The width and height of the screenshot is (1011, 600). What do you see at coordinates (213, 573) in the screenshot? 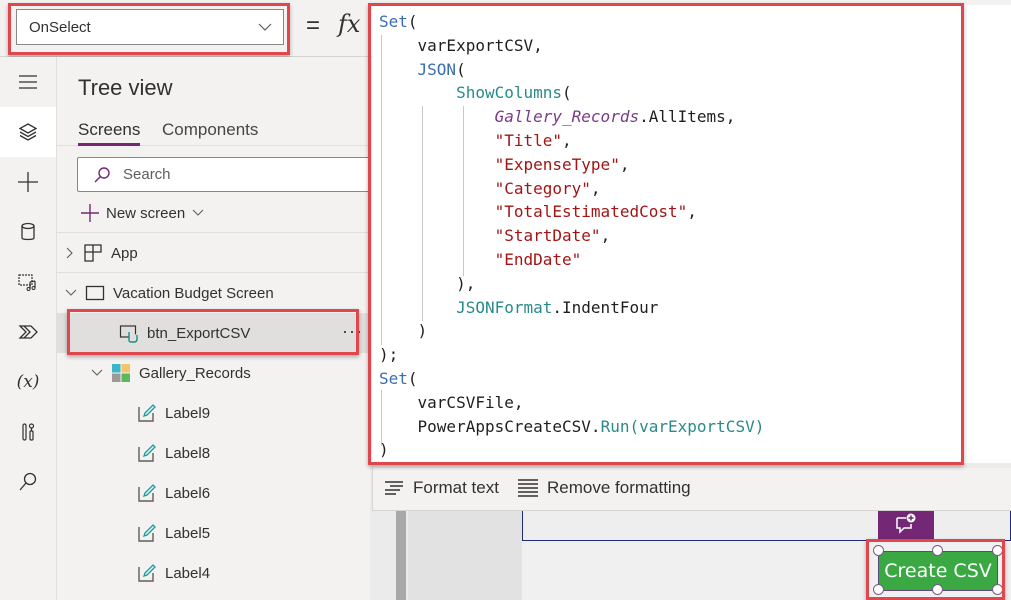
I see `tree-item-label4: Label4` at bounding box center [213, 573].